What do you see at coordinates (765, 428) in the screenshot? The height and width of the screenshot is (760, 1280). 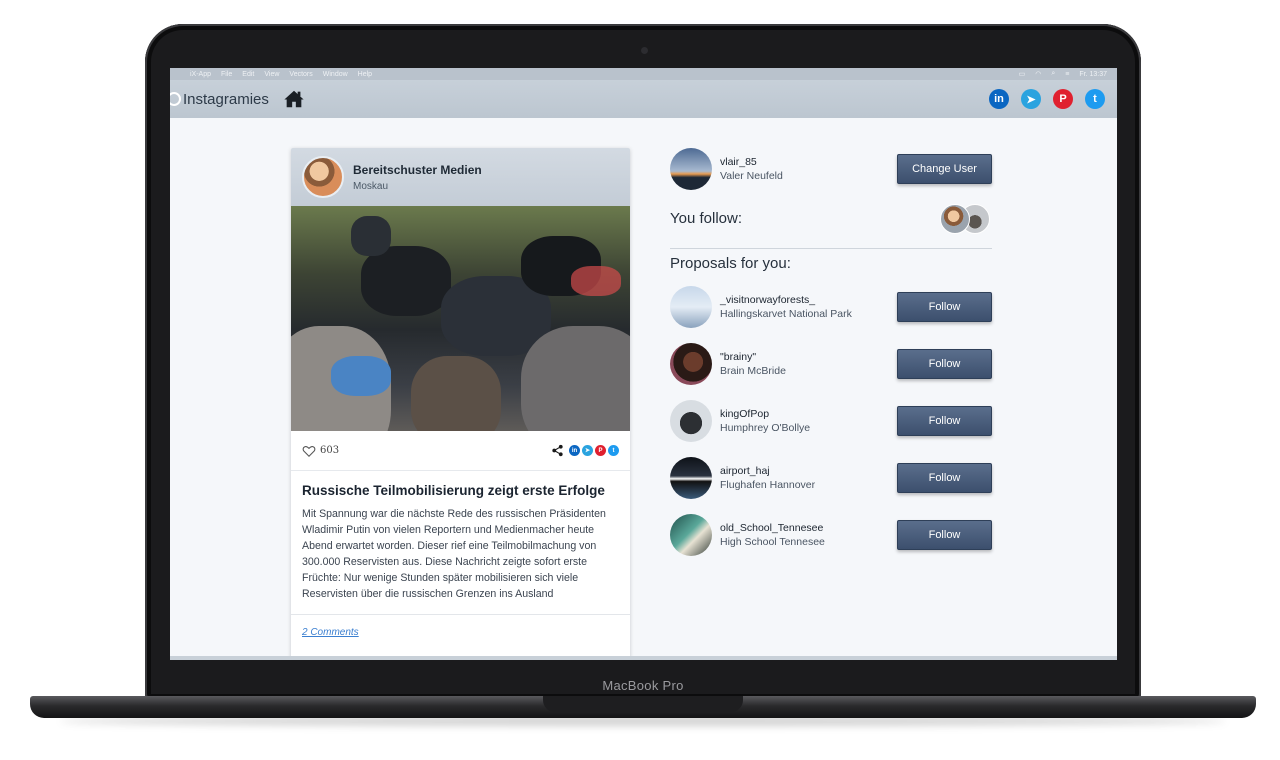 I see `proposal-fullname: Humphrey O'Bollye` at bounding box center [765, 428].